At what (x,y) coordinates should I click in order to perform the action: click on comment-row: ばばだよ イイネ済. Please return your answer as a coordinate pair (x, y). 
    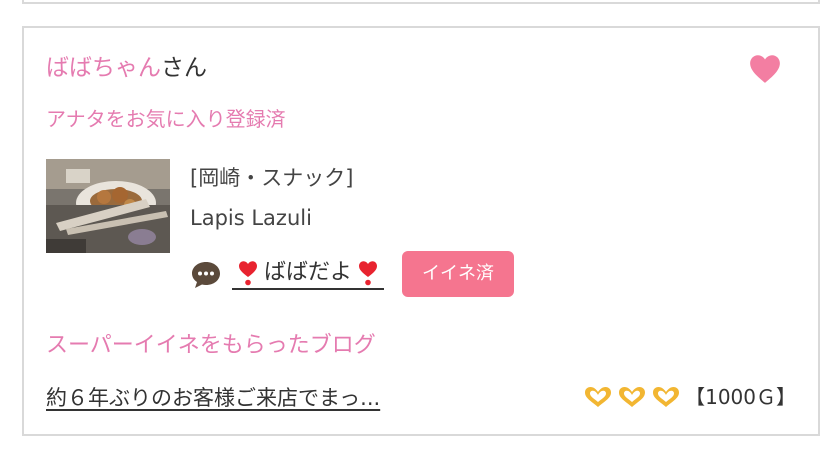
    Looking at the image, I should click on (352, 274).